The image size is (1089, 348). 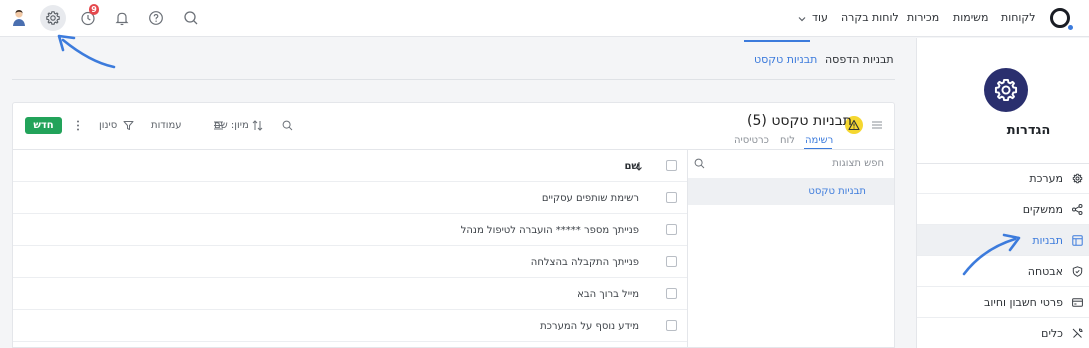 I want to click on templates-tabs: תבניות הדפסה תבניות טקסט, so click(x=453, y=59).